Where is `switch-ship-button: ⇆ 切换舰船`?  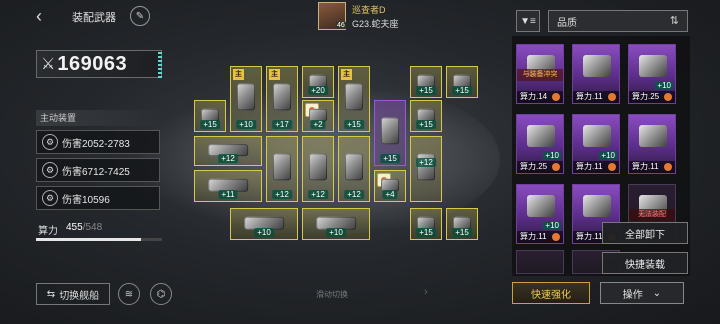
switch-ship-button: ⇆ 切换舰船 is located at coordinates (73, 294).